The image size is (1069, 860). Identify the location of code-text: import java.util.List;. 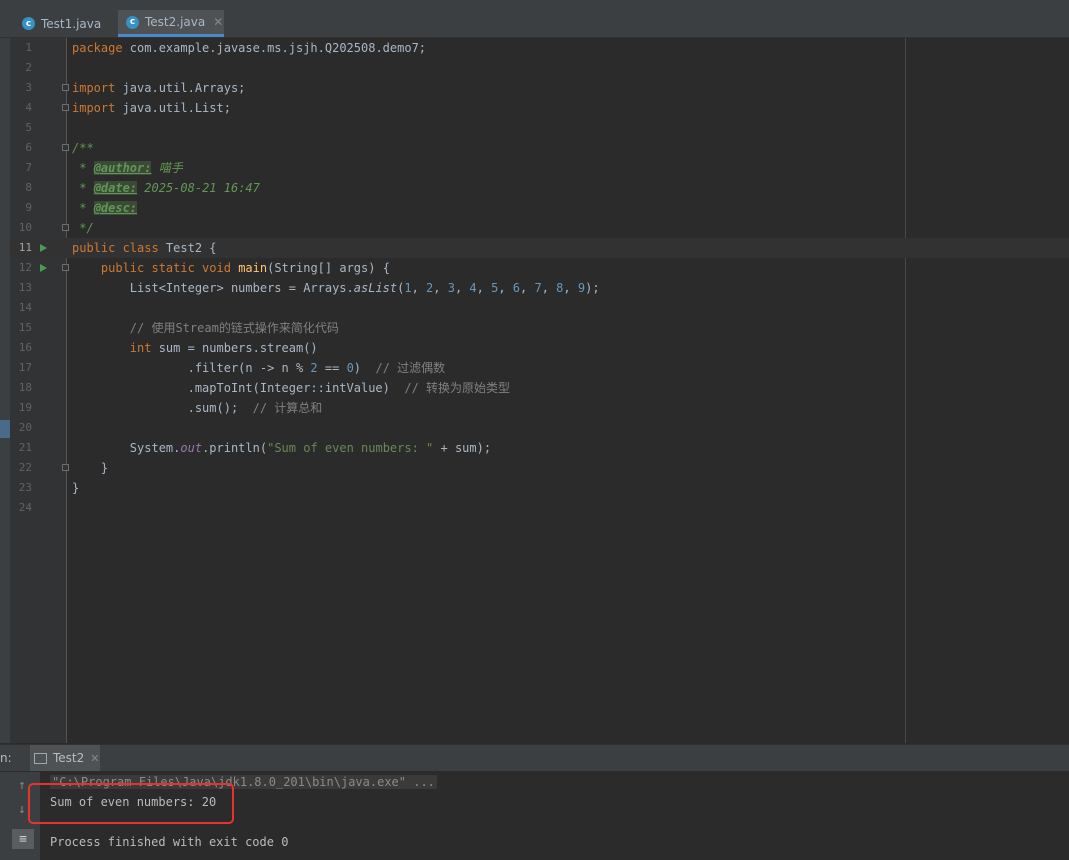
(151, 108).